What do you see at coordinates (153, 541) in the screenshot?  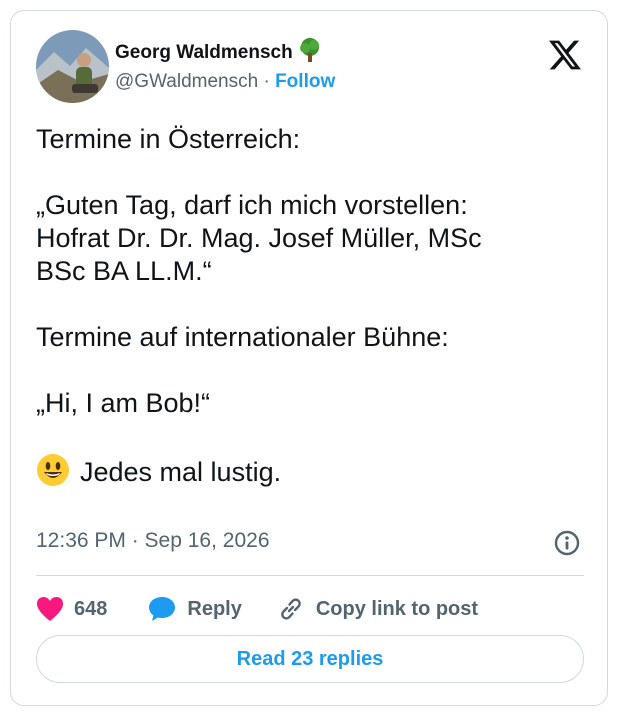 I see `timestamp: 12:36 PM · Sep 16, 2026` at bounding box center [153, 541].